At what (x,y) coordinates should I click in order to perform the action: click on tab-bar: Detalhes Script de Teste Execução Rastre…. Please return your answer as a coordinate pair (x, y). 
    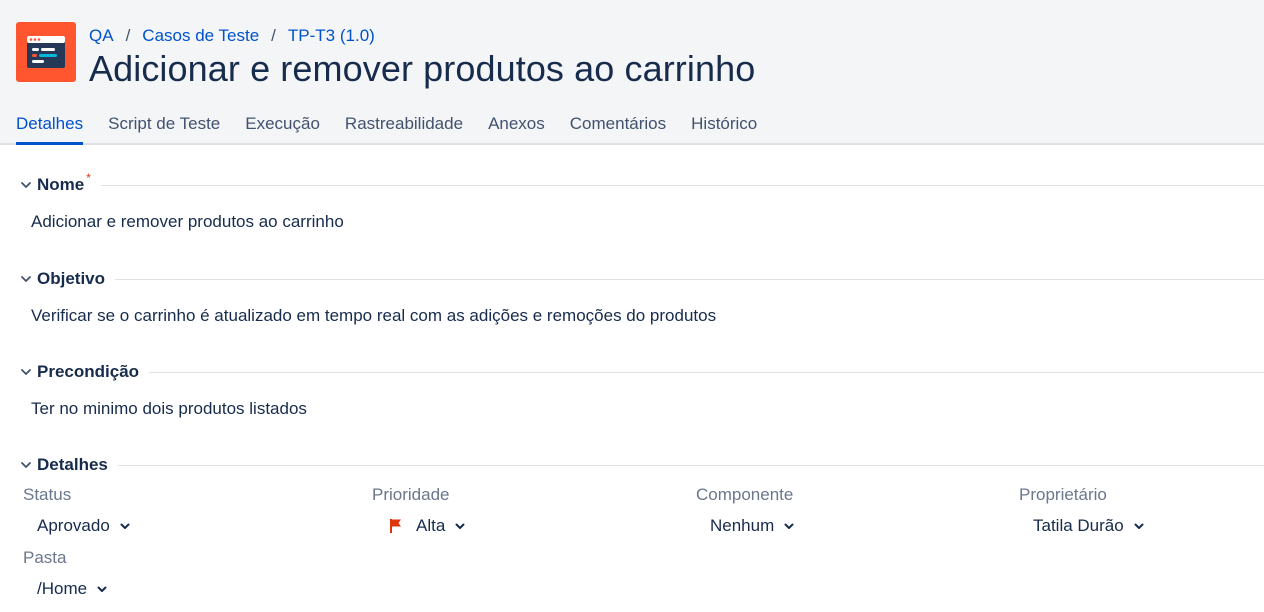
    Looking at the image, I should click on (399, 127).